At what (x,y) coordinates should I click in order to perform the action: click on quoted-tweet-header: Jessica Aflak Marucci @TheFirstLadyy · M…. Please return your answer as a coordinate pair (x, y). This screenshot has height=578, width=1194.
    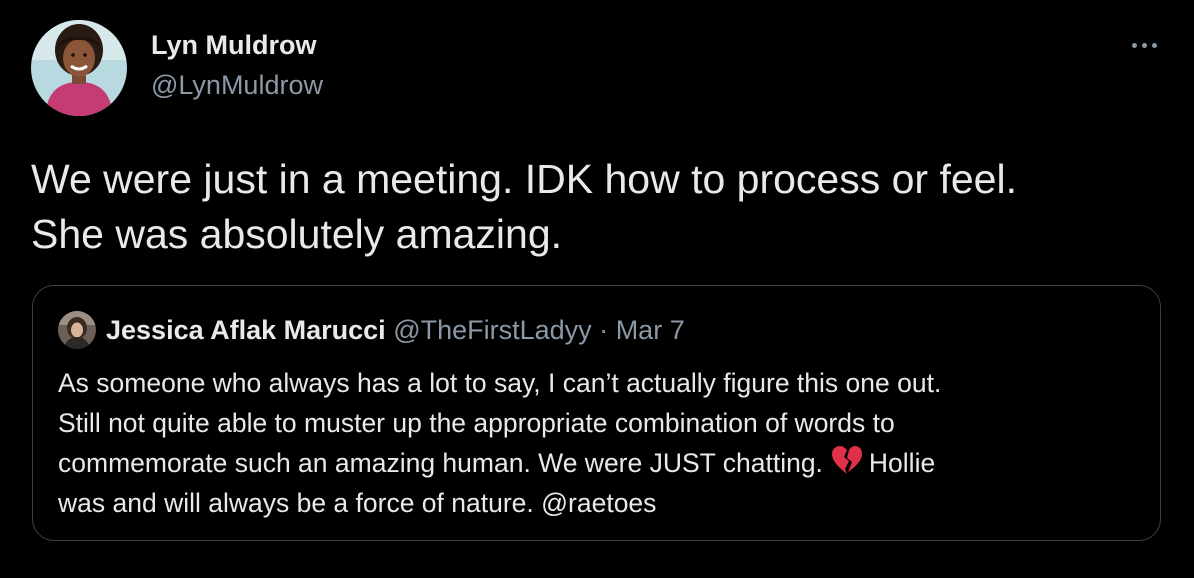
    Looking at the image, I should click on (395, 330).